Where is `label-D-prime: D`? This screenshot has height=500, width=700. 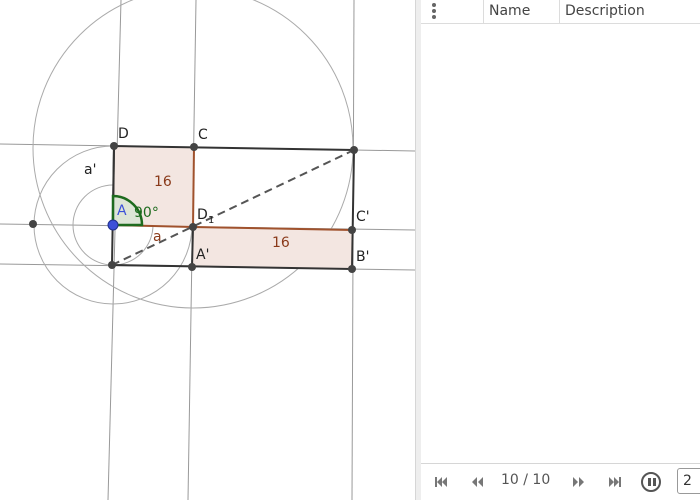 label-D-prime: D is located at coordinates (202, 215).